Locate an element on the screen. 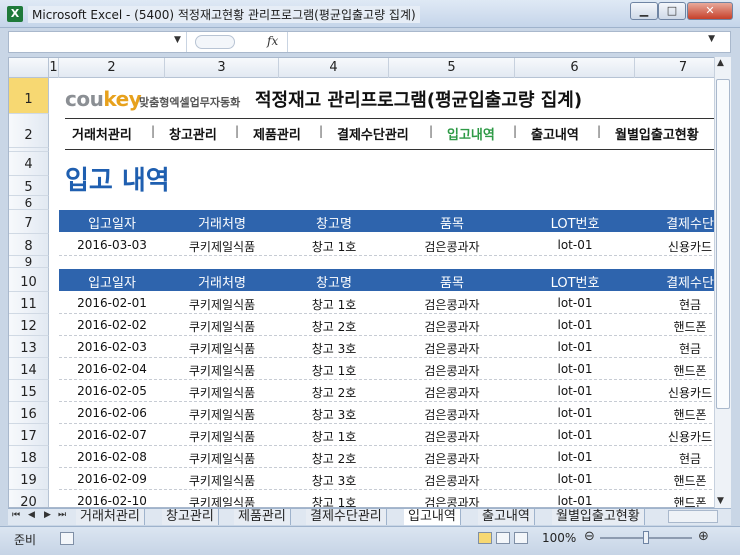 This screenshot has width=740, height=555. record-date: 2016-02-07 is located at coordinates (112, 435).